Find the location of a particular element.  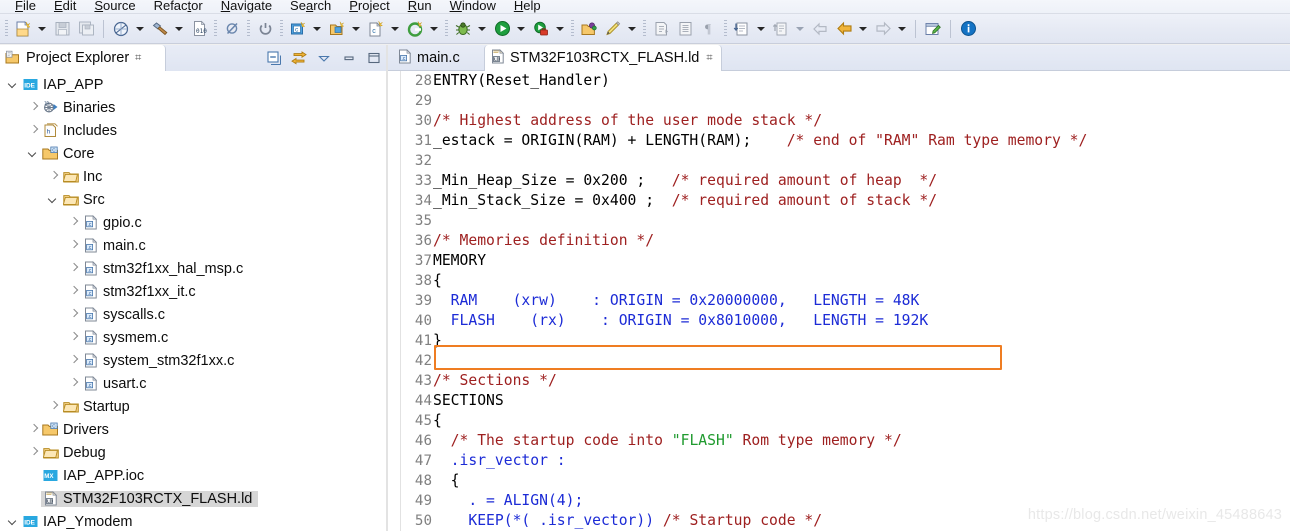

forward-arrow is located at coordinates (901, 29).